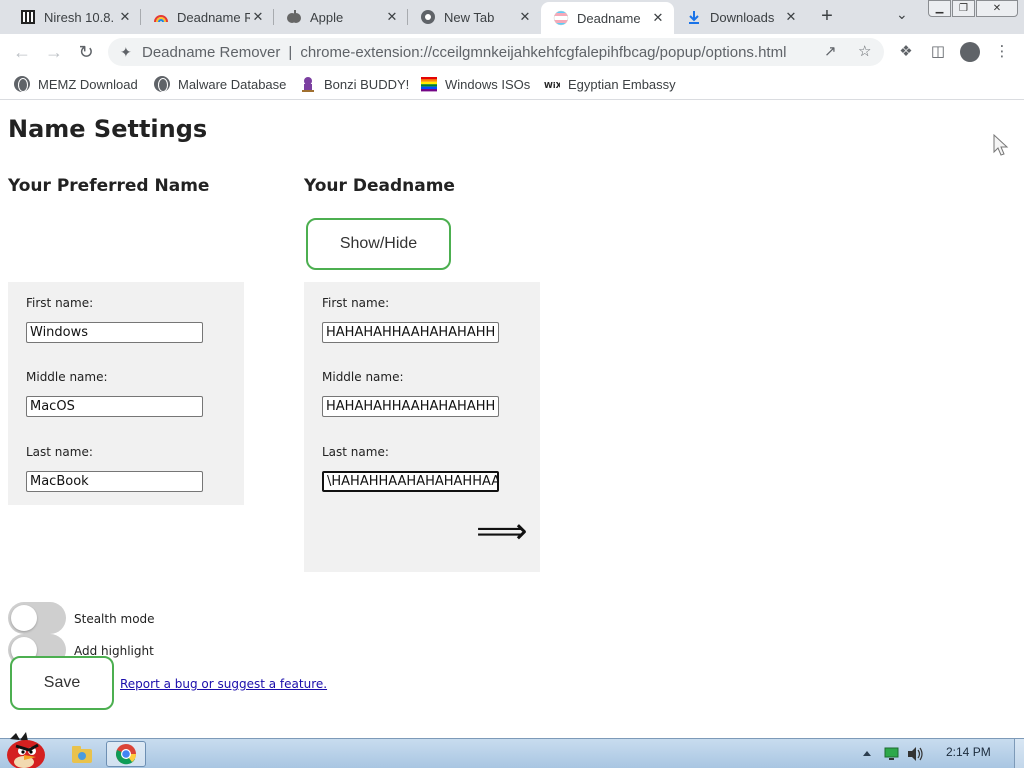 The image size is (1024, 768). I want to click on svg-text: WiX, so click(552, 85).